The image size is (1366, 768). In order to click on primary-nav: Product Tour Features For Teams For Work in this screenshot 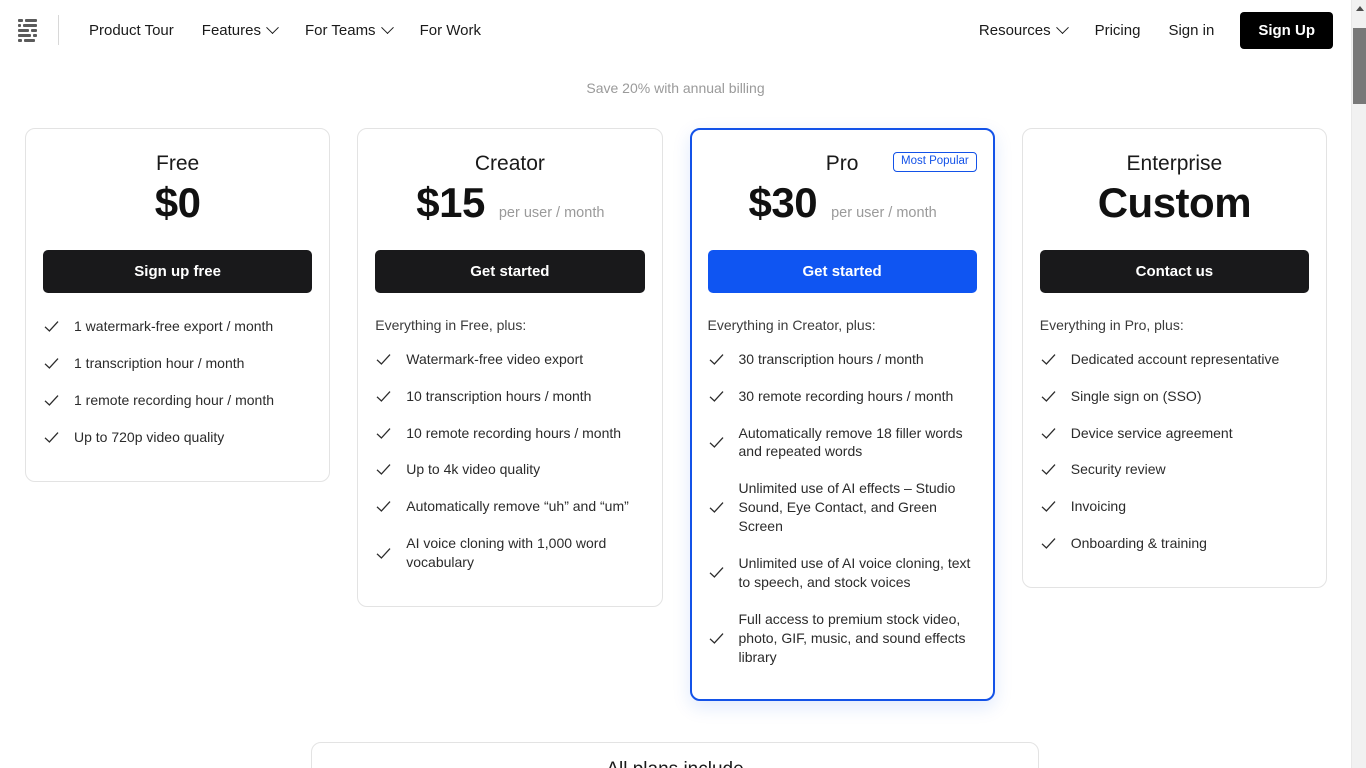, I will do `click(288, 30)`.